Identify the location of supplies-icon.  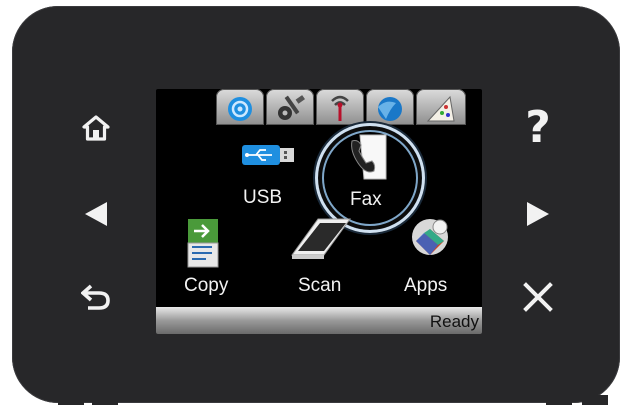
(440, 108).